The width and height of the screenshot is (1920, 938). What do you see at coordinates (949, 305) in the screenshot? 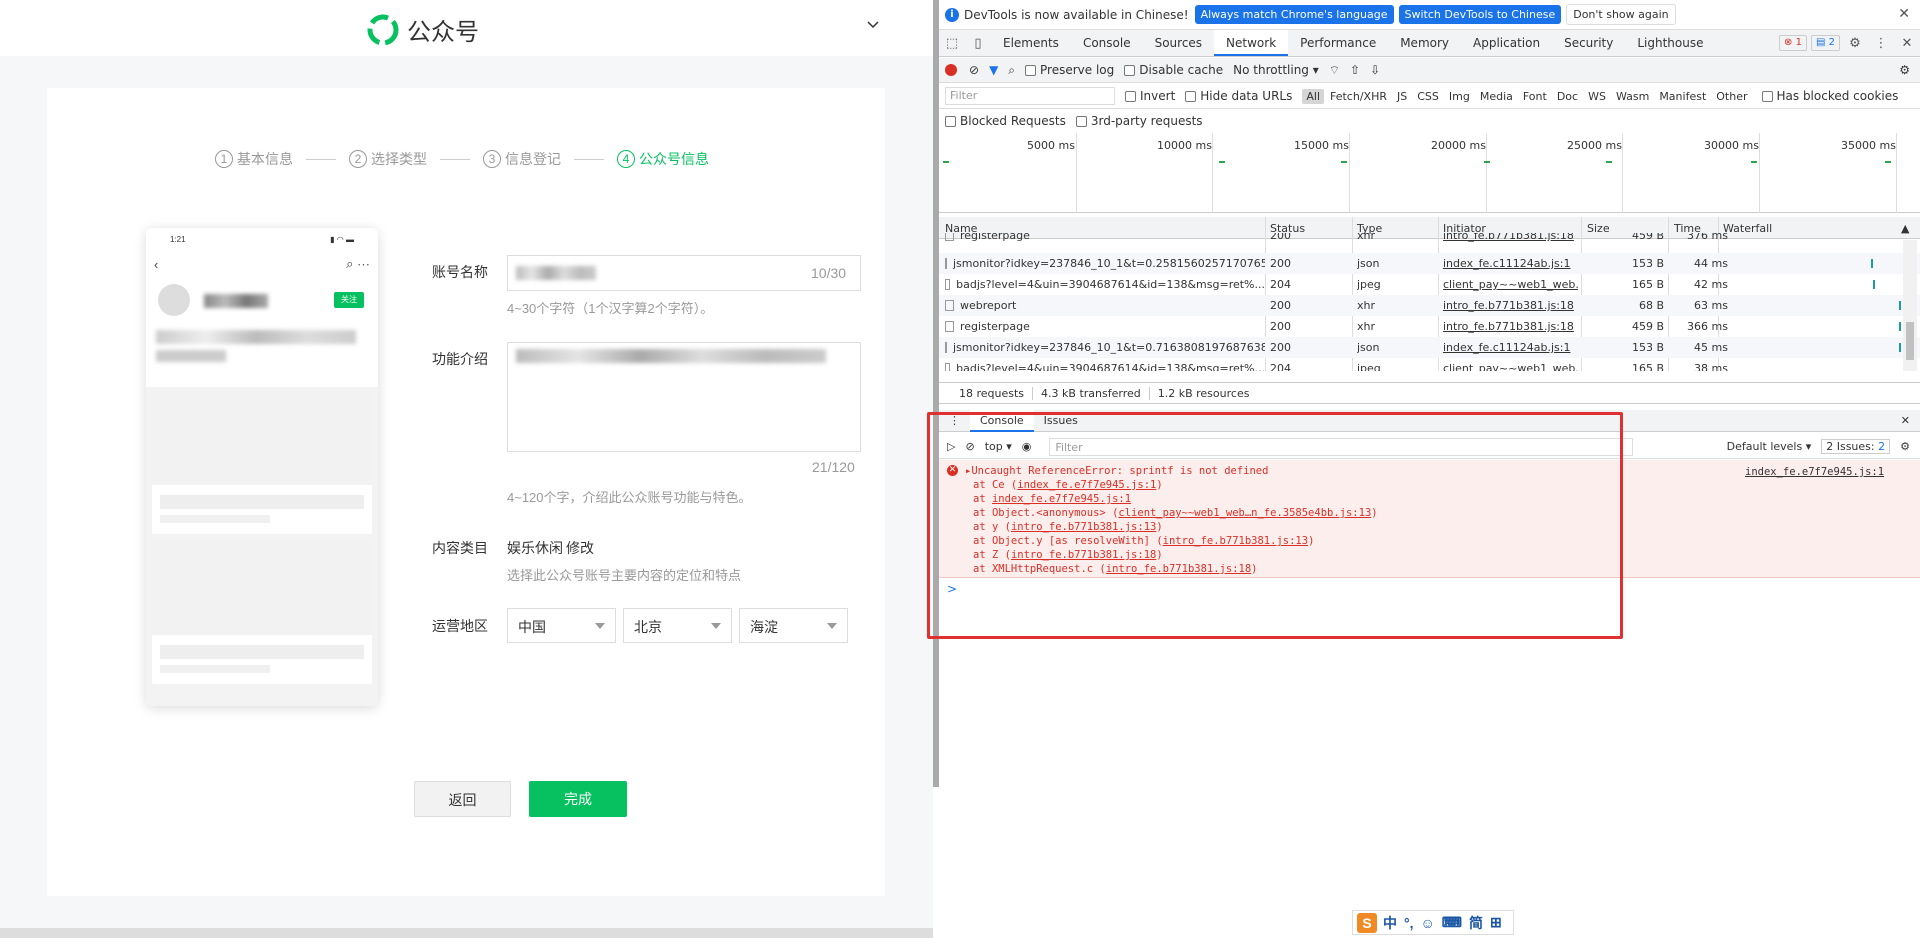
I see `file-icon` at bounding box center [949, 305].